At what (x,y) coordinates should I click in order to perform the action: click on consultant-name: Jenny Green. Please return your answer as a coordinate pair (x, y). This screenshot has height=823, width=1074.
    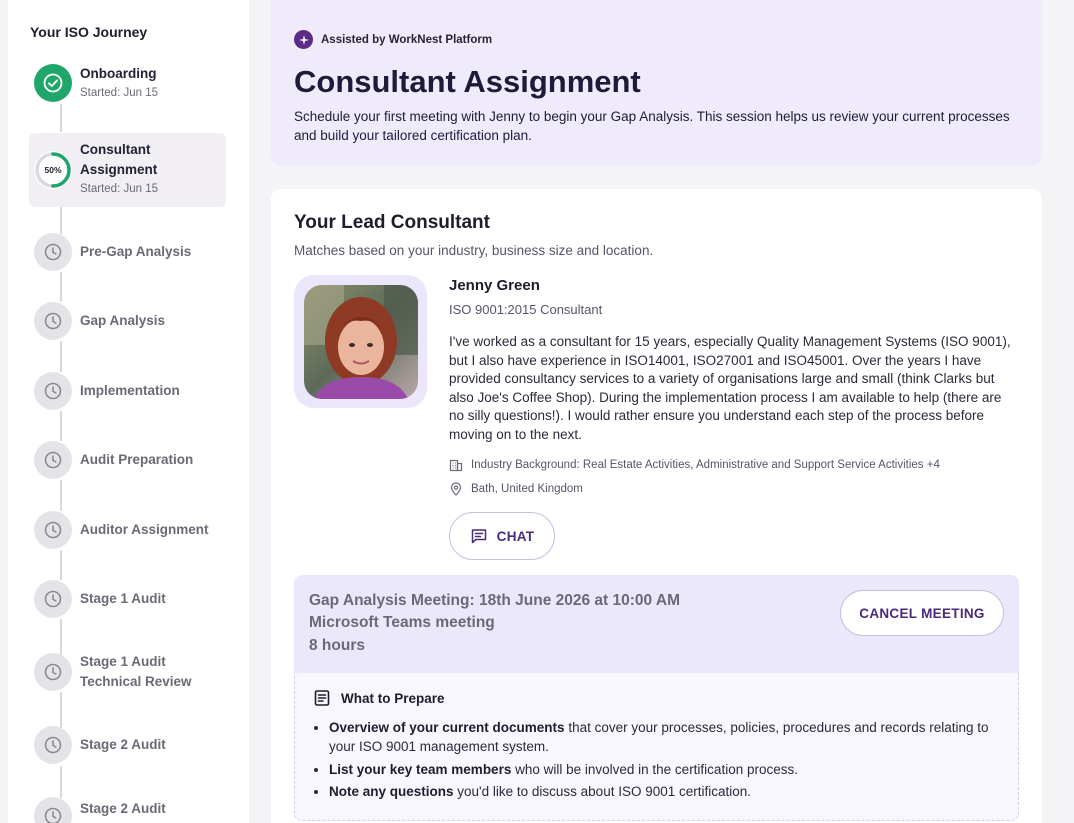
    Looking at the image, I should click on (494, 285).